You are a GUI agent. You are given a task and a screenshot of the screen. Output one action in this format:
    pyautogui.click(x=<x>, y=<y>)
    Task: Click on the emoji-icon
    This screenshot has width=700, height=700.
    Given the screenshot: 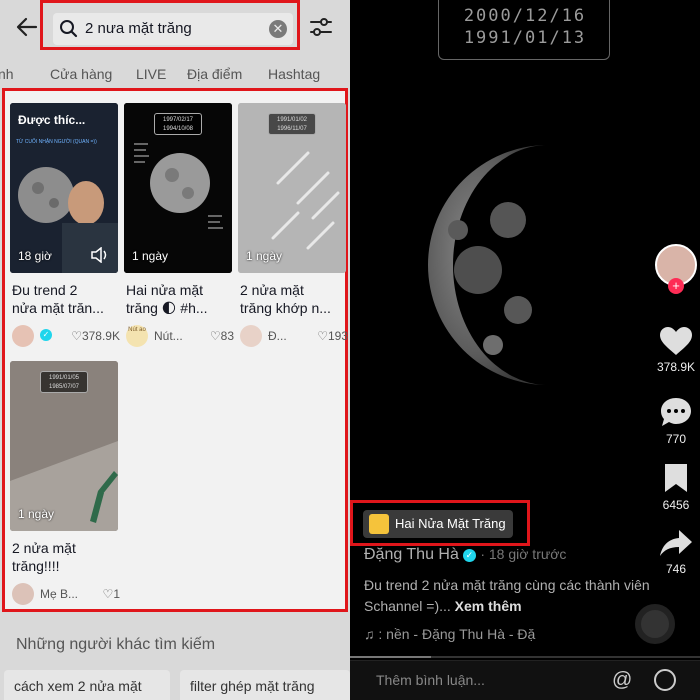 What is the action you would take?
    pyautogui.click(x=665, y=680)
    